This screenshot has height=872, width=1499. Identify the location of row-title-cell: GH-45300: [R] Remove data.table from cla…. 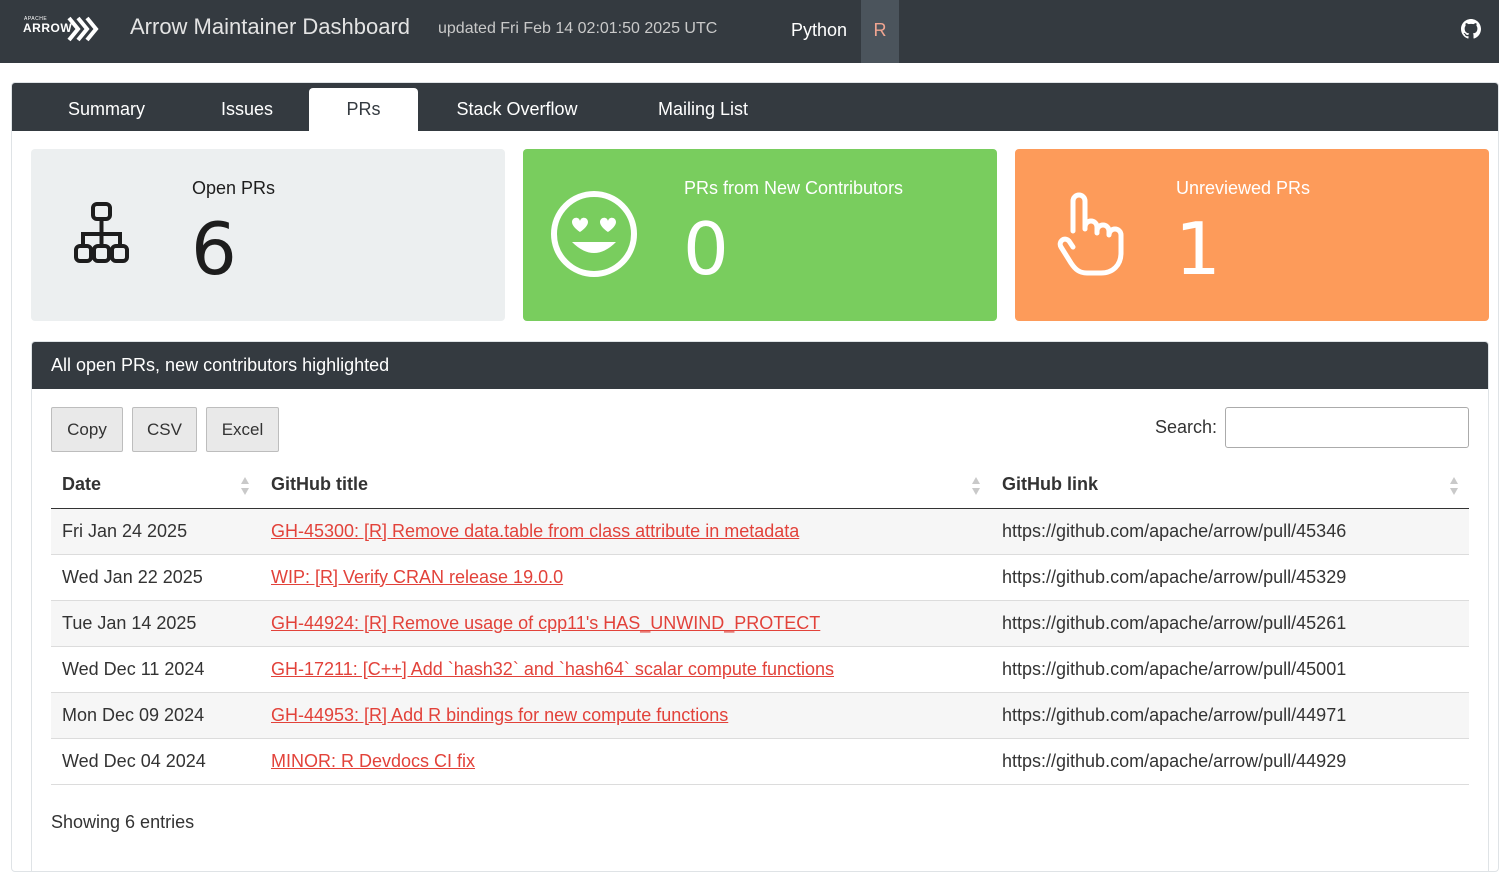
(625, 531).